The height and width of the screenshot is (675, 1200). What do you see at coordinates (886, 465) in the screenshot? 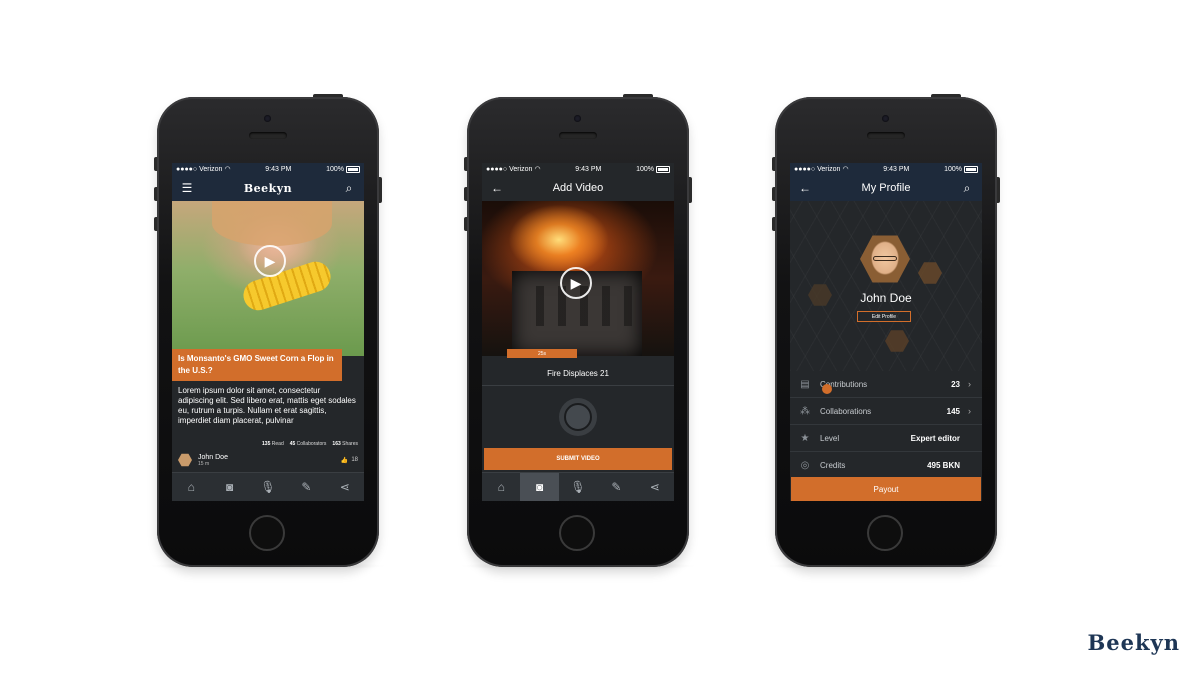
I see `credits-row: ◎ Credits 495 BKN` at bounding box center [886, 465].